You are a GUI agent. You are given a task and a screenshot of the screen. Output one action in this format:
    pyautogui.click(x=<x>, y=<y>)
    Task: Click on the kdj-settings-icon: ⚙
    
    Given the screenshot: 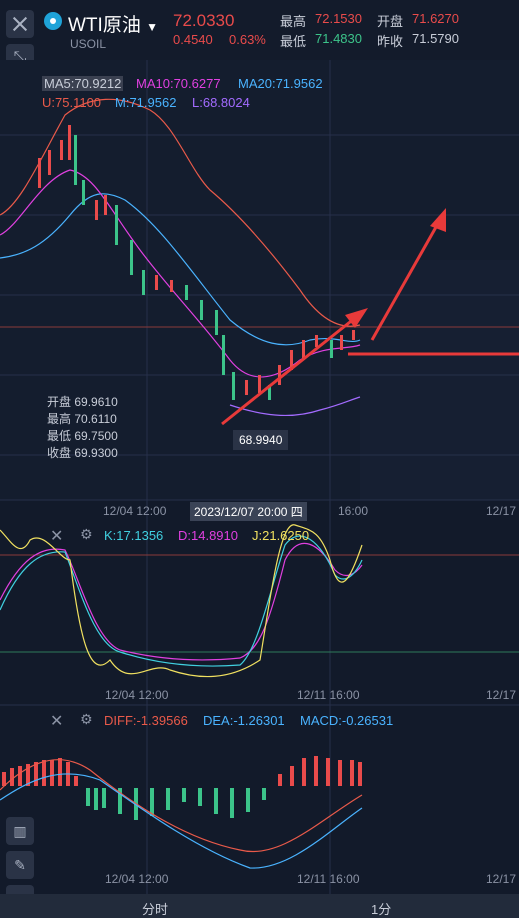 What is the action you would take?
    pyautogui.click(x=86, y=534)
    